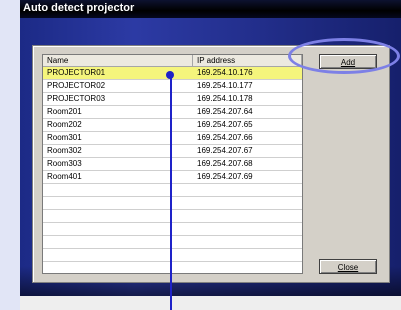 The image size is (401, 310). What do you see at coordinates (225, 150) in the screenshot?
I see `projector-ip-address: 169.254.207.67` at bounding box center [225, 150].